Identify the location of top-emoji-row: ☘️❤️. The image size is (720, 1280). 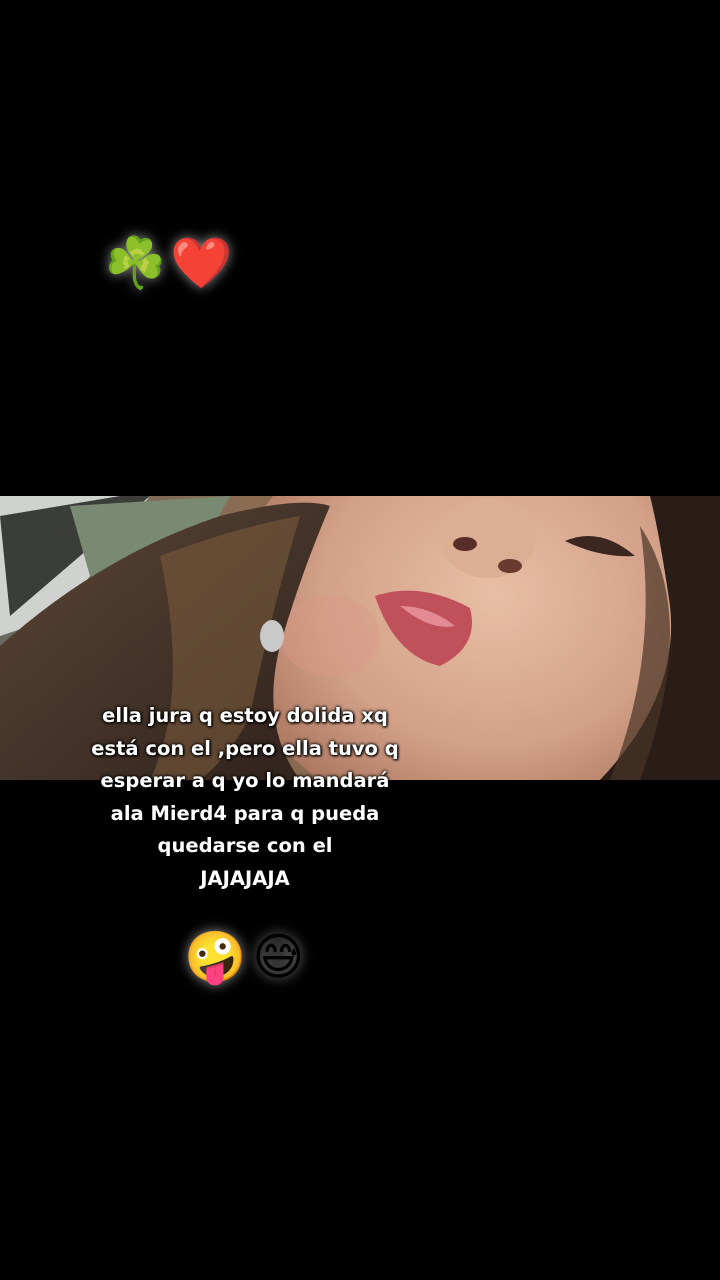
(170, 263).